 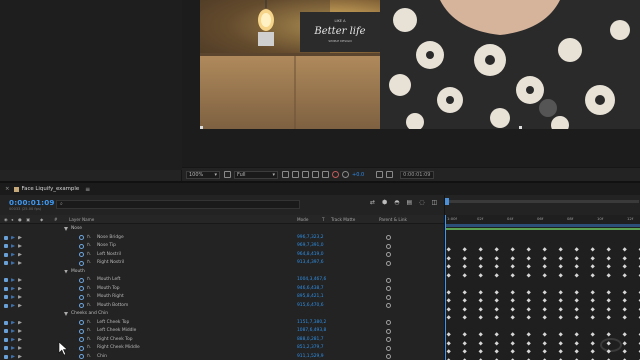 I want to click on camera-icon, so click(x=380, y=174).